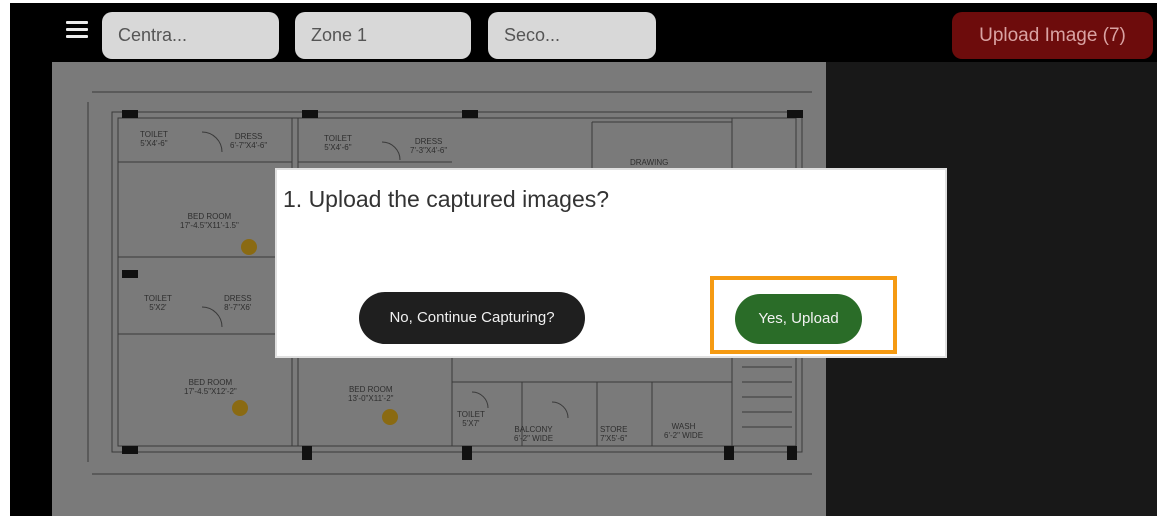  Describe the element at coordinates (238, 303) in the screenshot. I see `room-label: DRESS 8'-7"X6'` at that location.